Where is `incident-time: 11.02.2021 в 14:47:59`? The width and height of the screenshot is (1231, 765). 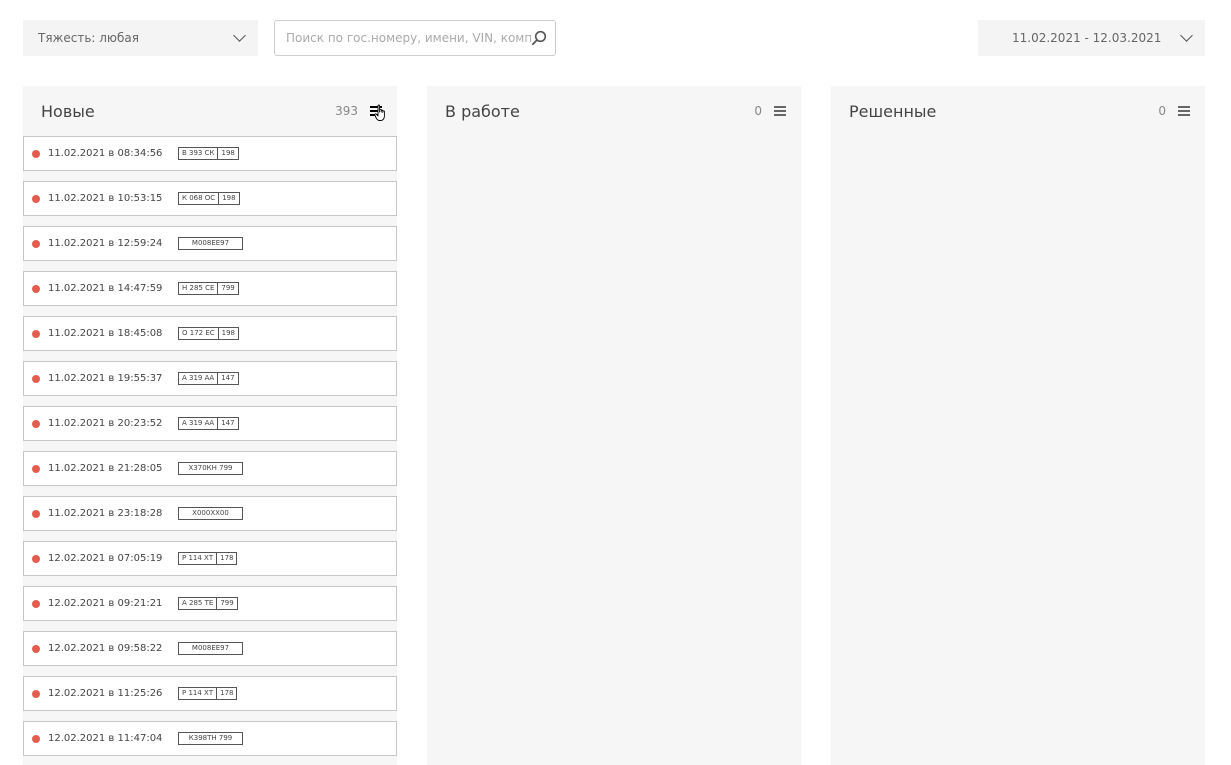
incident-time: 11.02.2021 в 14:47:59 is located at coordinates (105, 288).